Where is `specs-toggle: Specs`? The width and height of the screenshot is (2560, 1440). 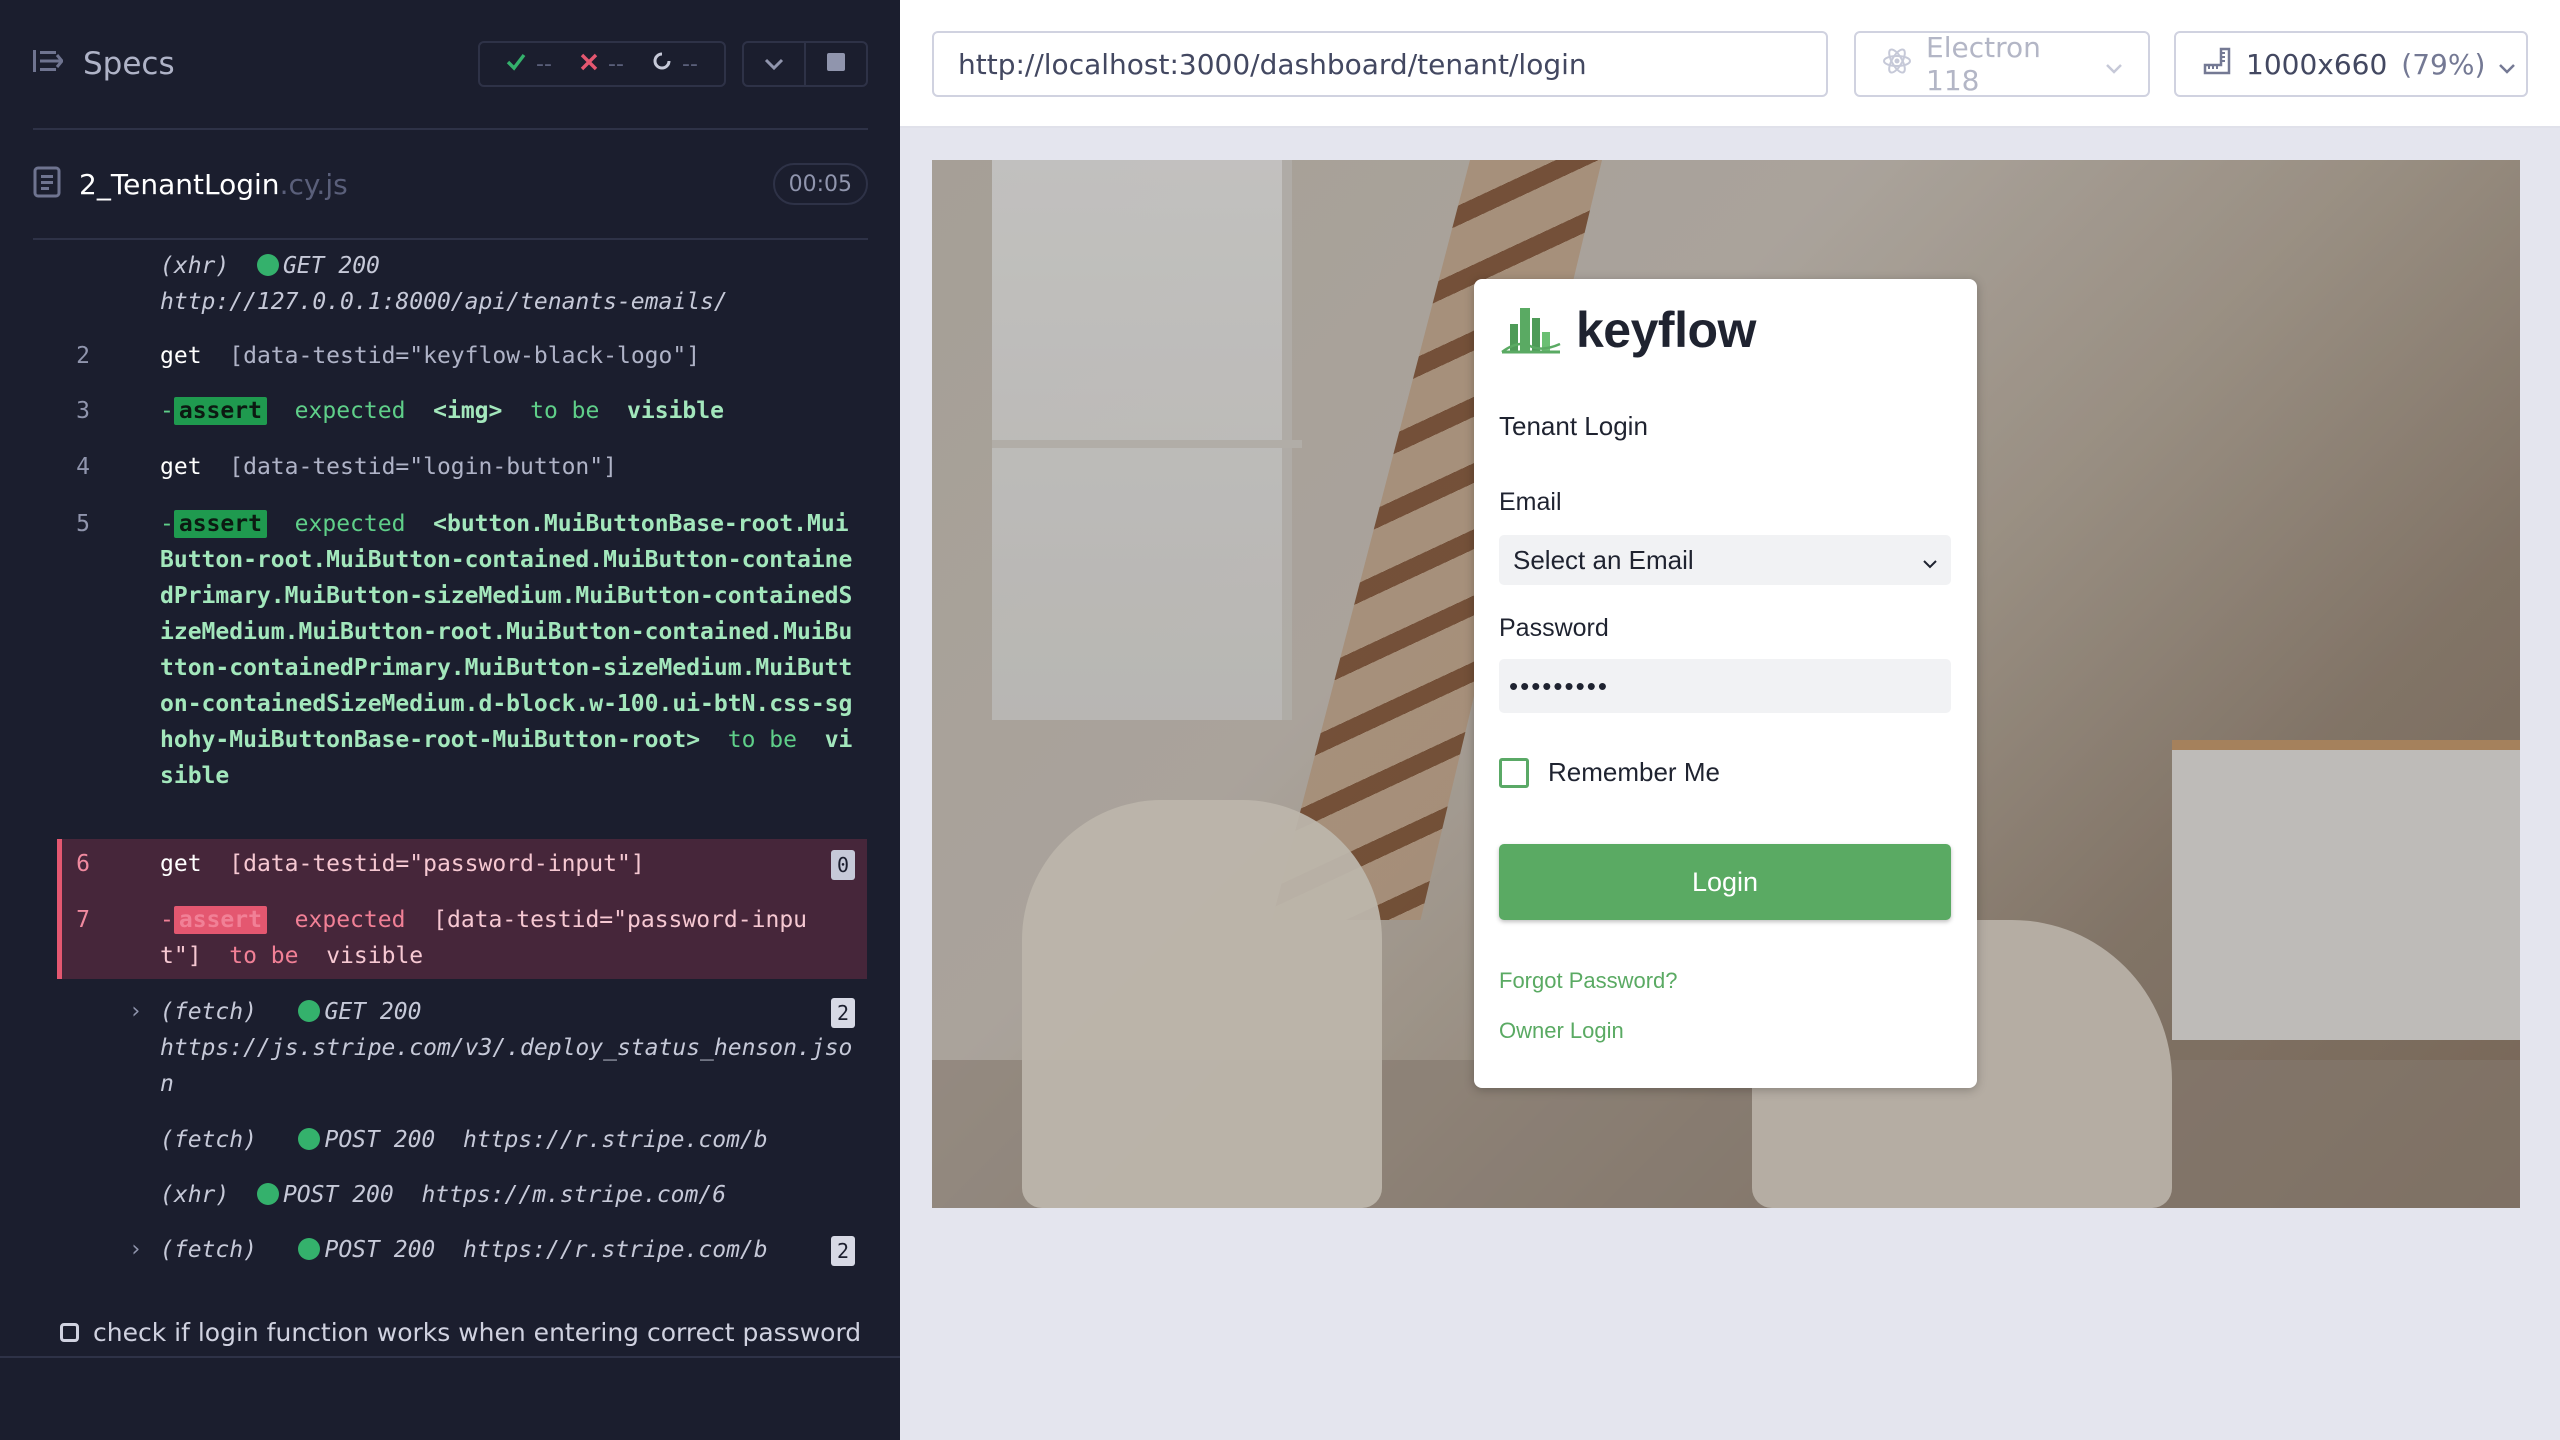 specs-toggle: Specs is located at coordinates (104, 64).